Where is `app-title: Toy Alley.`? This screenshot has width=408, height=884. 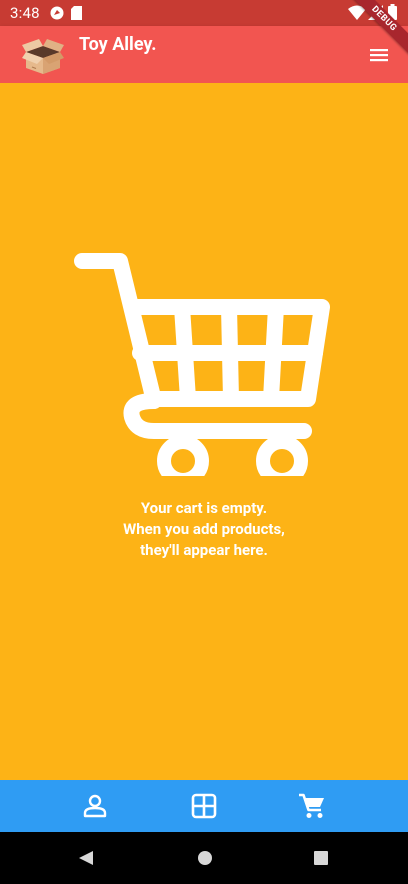
app-title: Toy Alley. is located at coordinates (118, 44).